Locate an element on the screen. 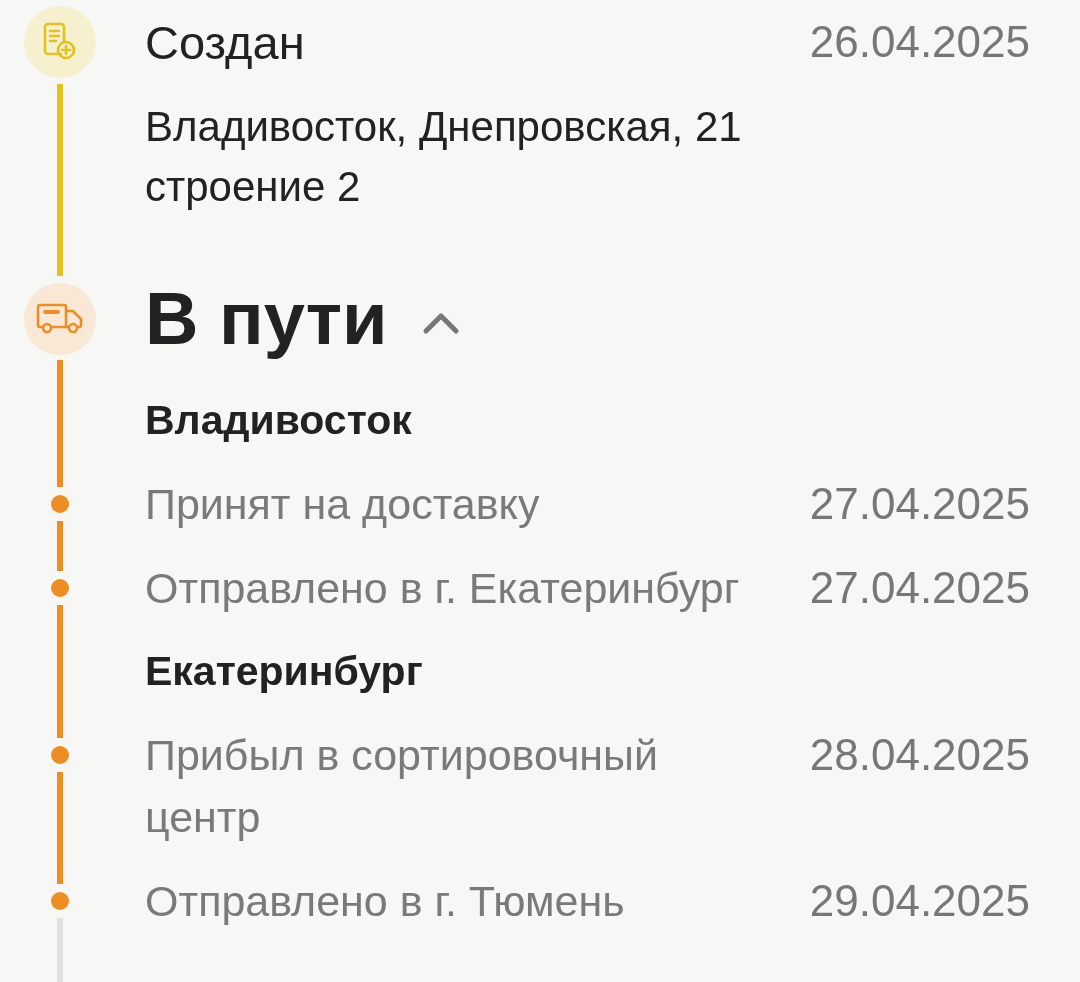 Image resolution: width=1080 pixels, height=982 pixels. chevron-icon is located at coordinates (440, 322).